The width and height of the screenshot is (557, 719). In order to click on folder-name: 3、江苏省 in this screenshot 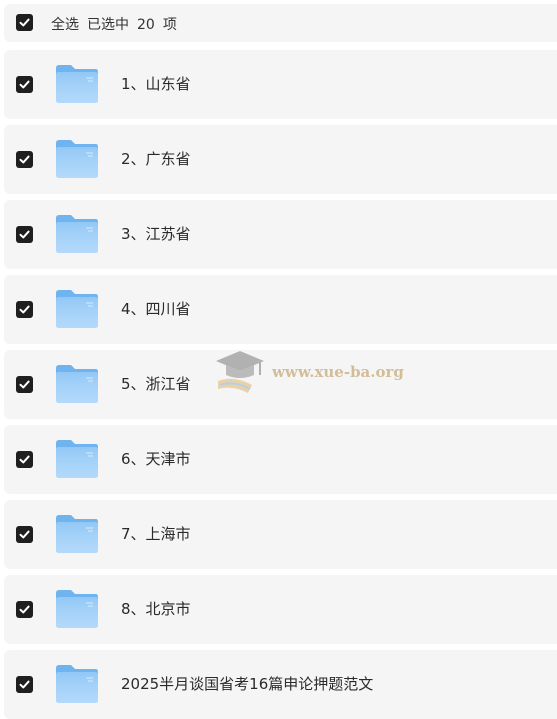, I will do `click(156, 233)`.